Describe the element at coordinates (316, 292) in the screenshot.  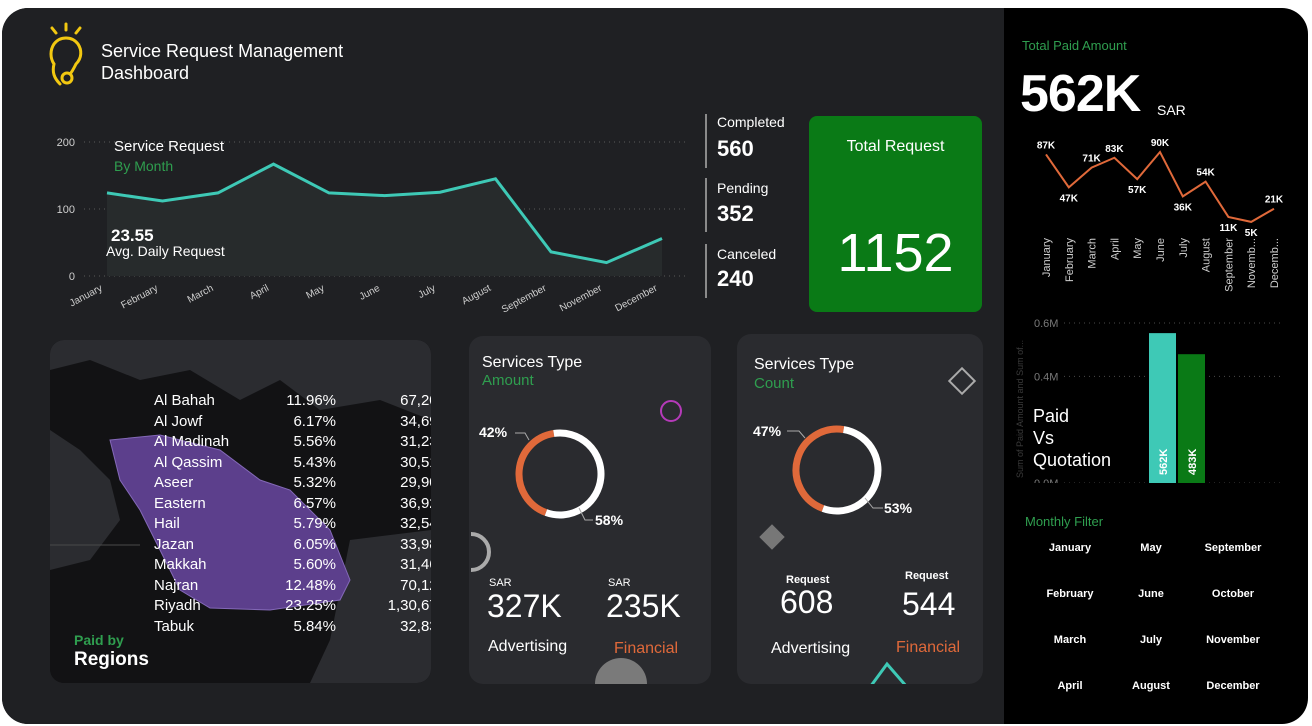
I see `x-tick-label: May` at that location.